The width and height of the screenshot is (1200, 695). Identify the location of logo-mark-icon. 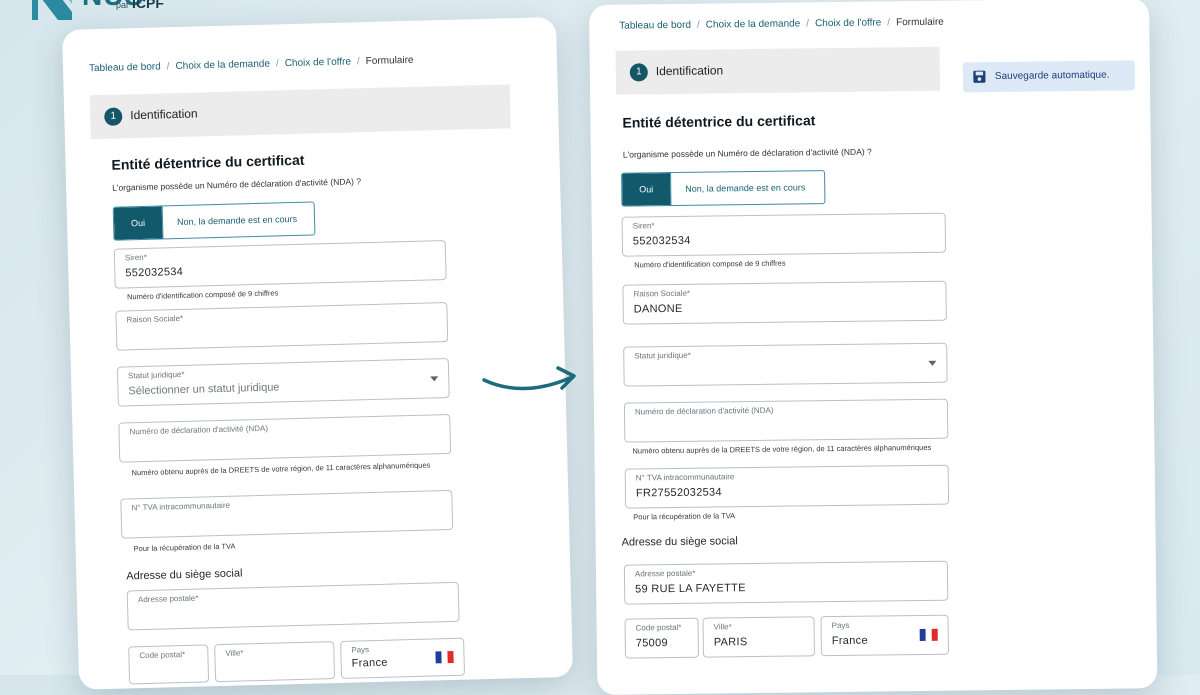
(52, 10).